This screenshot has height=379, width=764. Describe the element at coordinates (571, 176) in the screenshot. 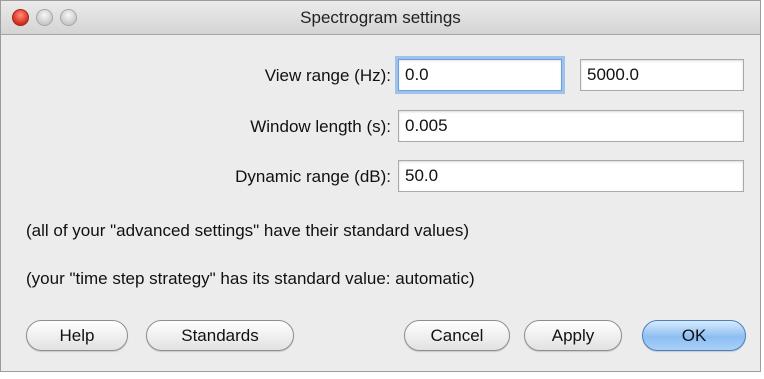

I see `dynamic-range-input: 50.0` at that location.